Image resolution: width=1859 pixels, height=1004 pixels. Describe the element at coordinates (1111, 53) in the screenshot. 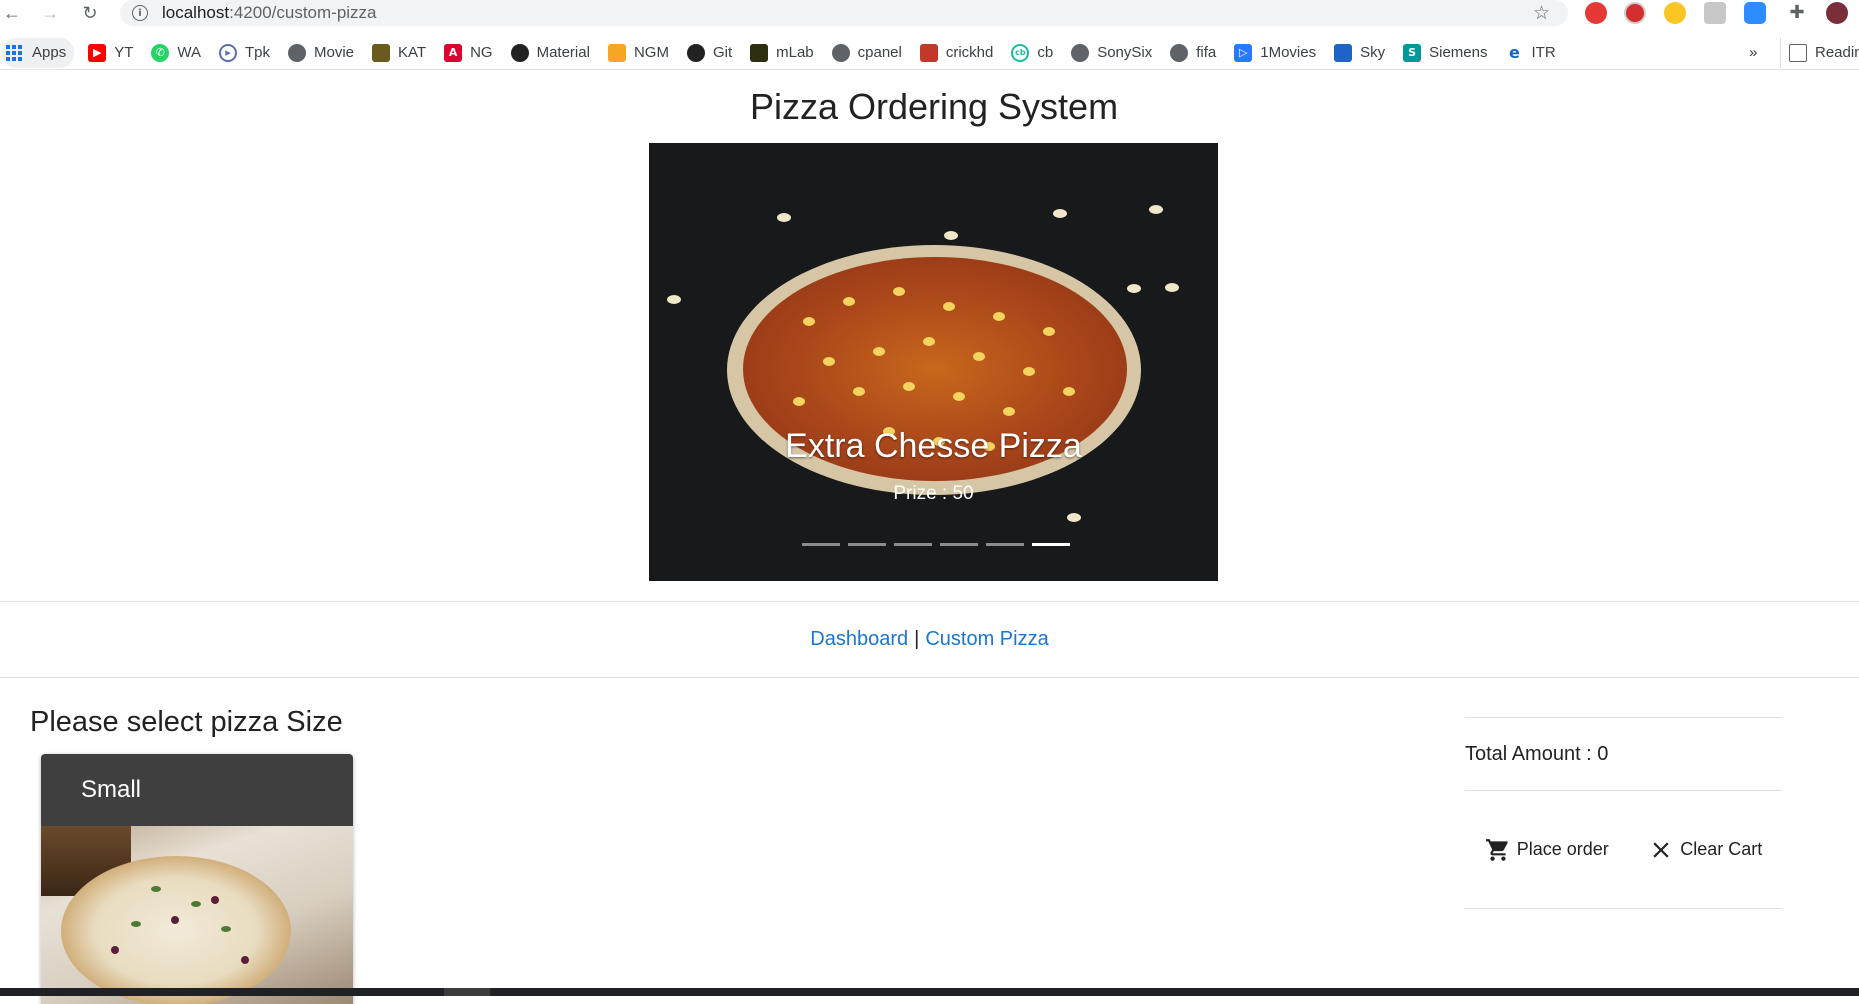

I see `bookmark-sonysix: SonySix` at that location.